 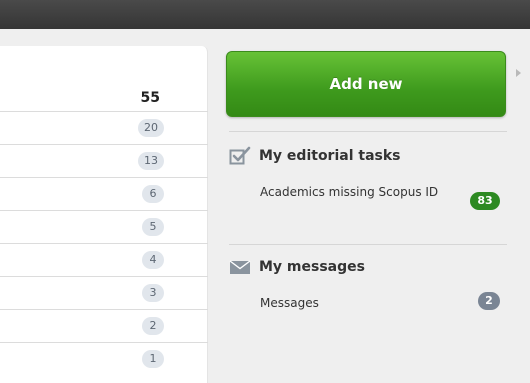 I want to click on table-row: 1, so click(x=104, y=358).